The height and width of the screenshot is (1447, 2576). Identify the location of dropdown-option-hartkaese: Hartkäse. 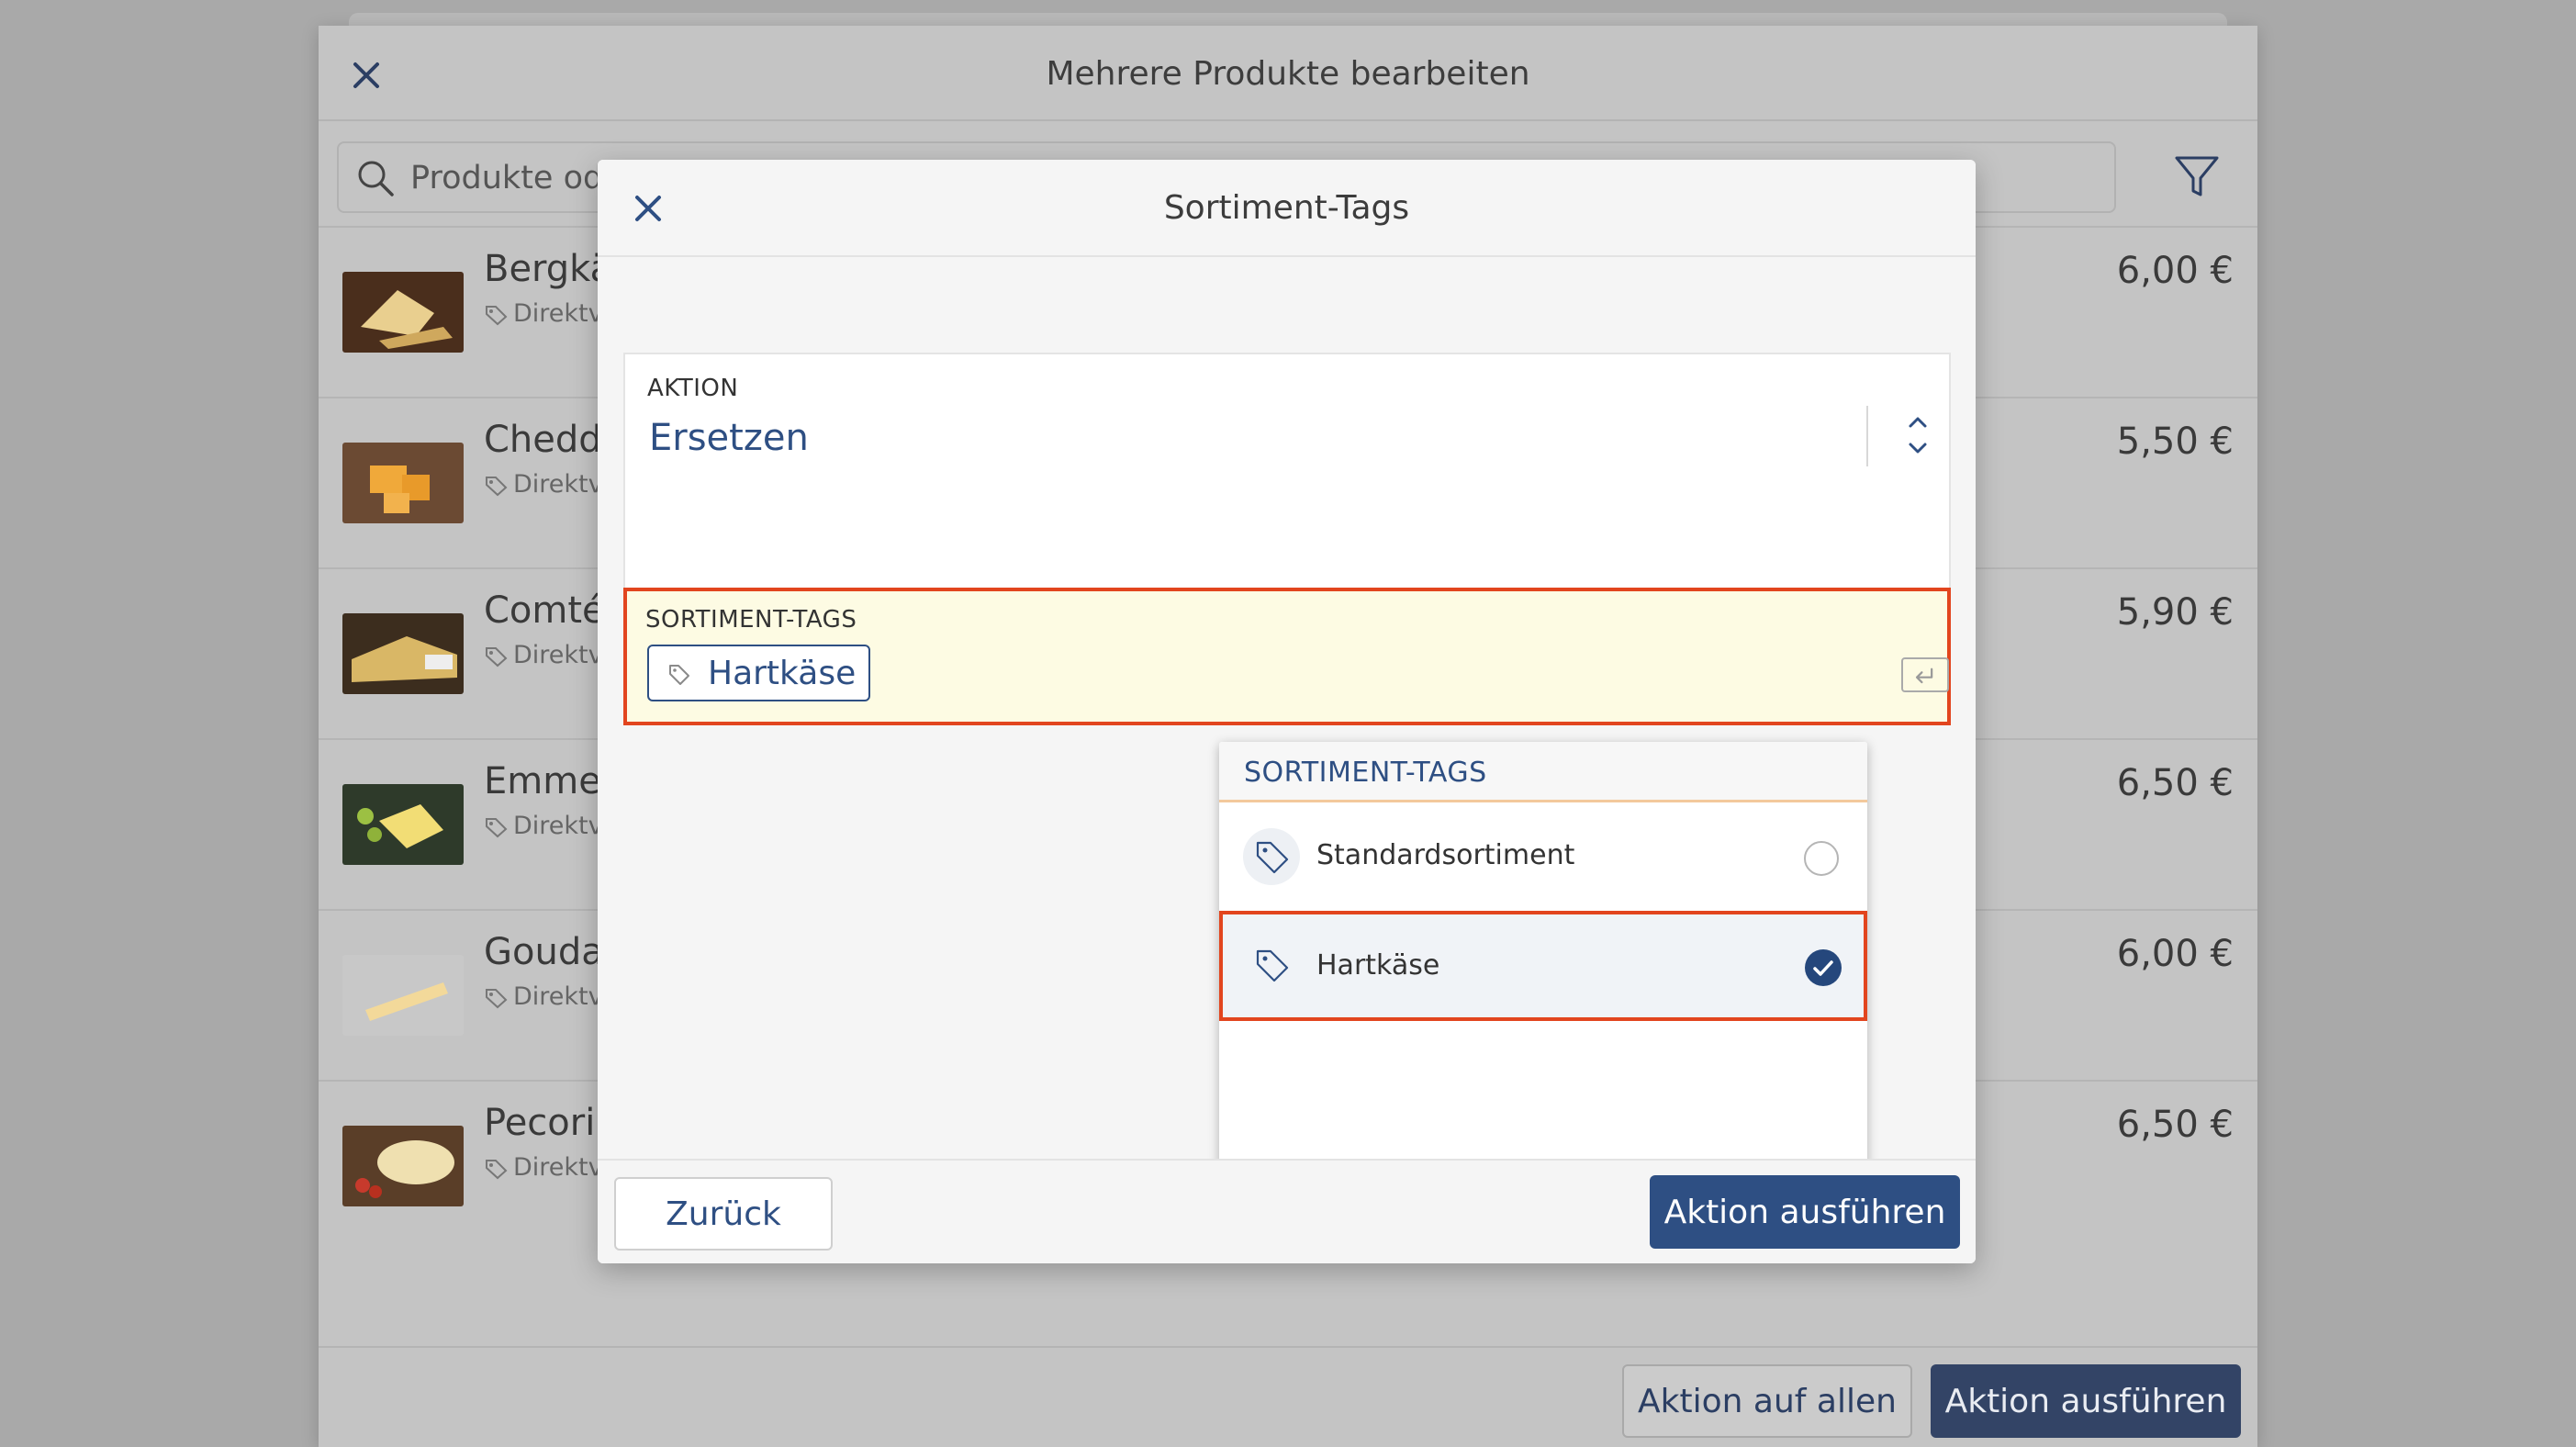
(1543, 966).